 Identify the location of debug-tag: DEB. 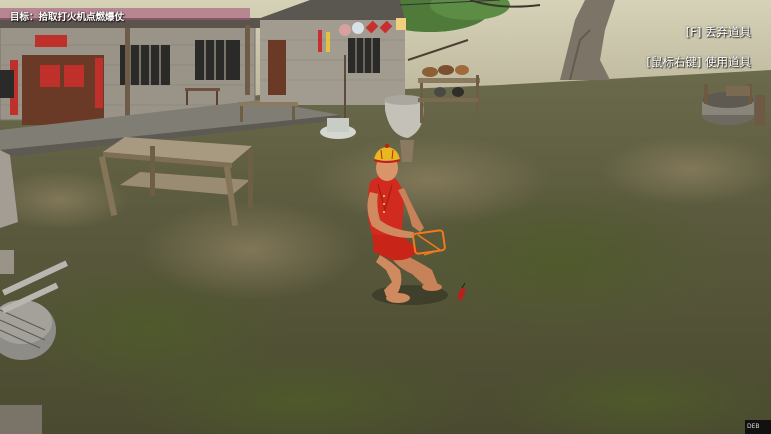
(758, 427).